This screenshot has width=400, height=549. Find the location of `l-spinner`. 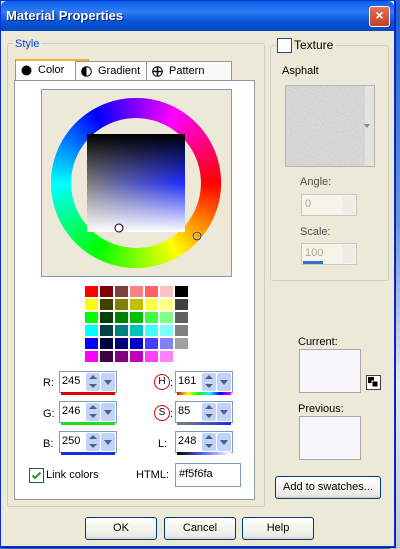

l-spinner is located at coordinates (209, 442).